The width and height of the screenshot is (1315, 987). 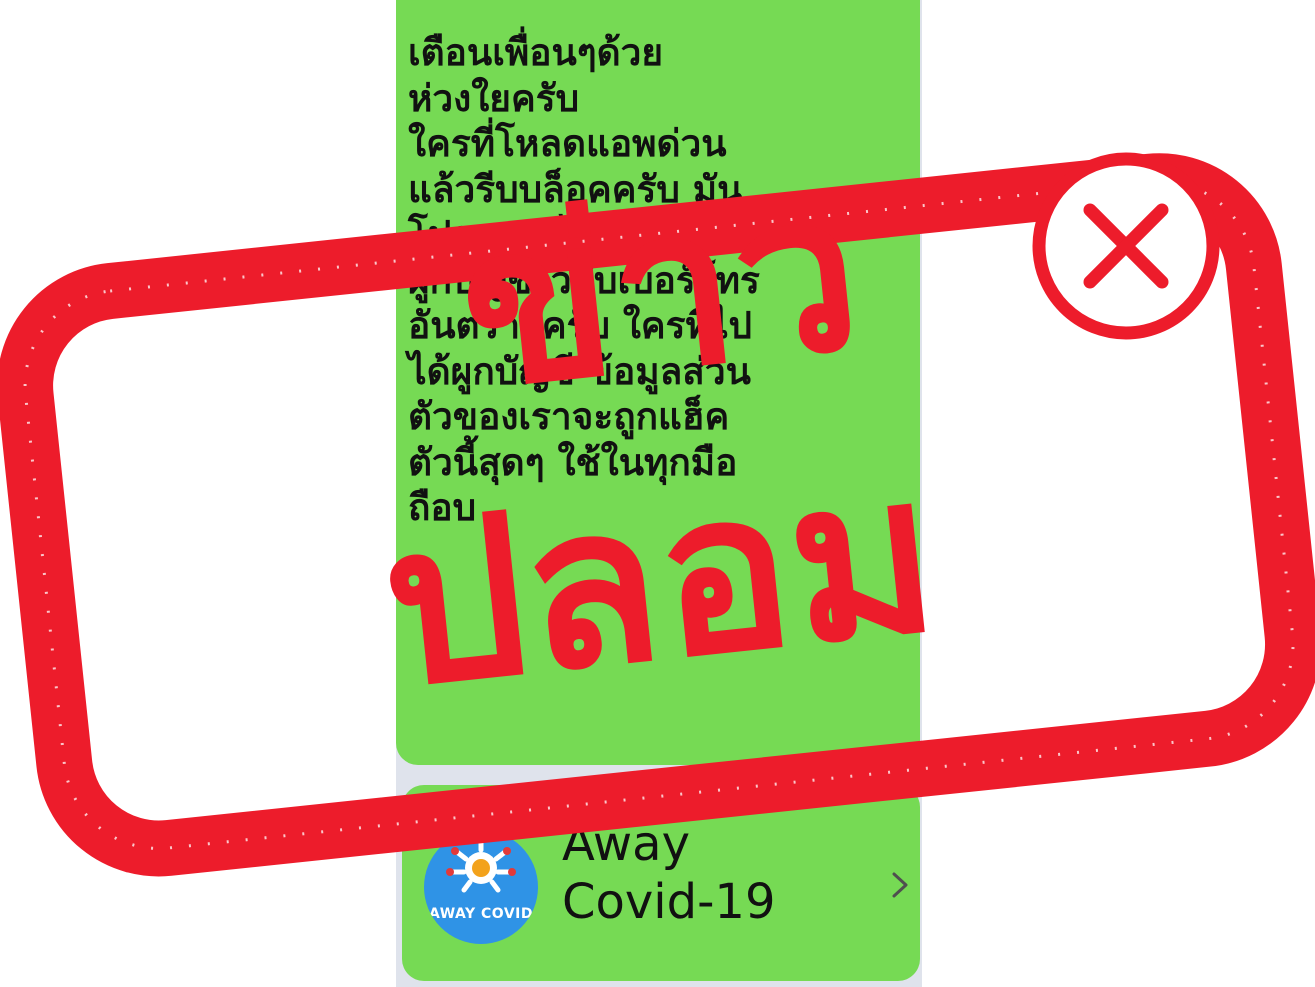 What do you see at coordinates (1126, 246) in the screenshot?
I see `close-circle-icon` at bounding box center [1126, 246].